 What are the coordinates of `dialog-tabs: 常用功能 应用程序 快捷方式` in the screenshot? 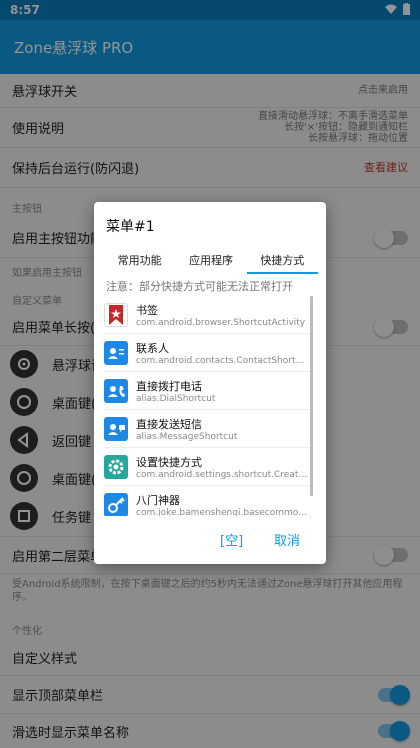 It's located at (211, 261).